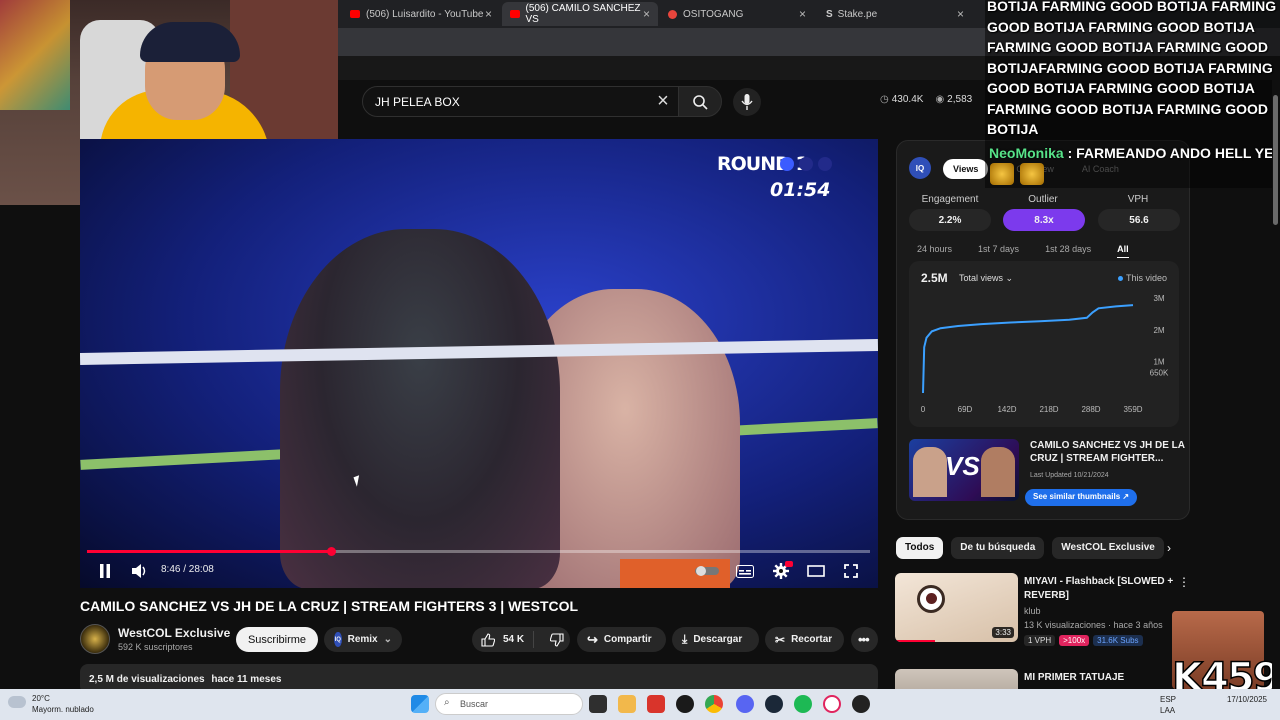 The width and height of the screenshot is (1280, 720). I want to click on subtitles-button, so click(745, 571).